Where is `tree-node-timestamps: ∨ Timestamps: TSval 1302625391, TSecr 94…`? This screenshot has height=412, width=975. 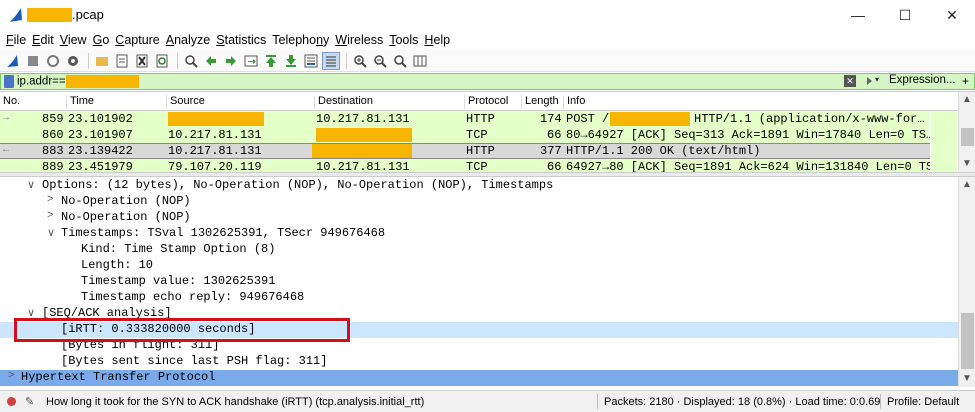 tree-node-timestamps: ∨ Timestamps: TSval 1302625391, TSecr 94… is located at coordinates (479, 234).